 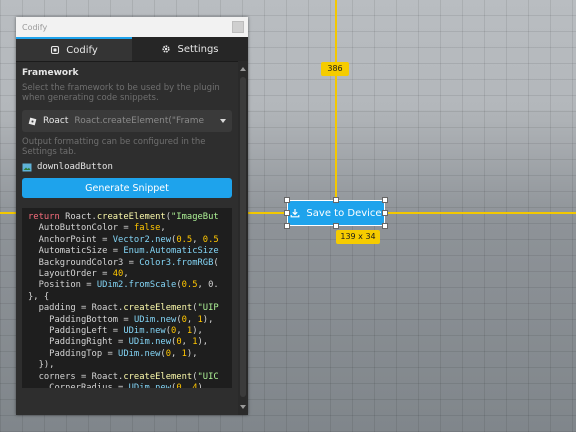 What do you see at coordinates (127, 167) in the screenshot?
I see `selected-instance: downloadButton` at bounding box center [127, 167].